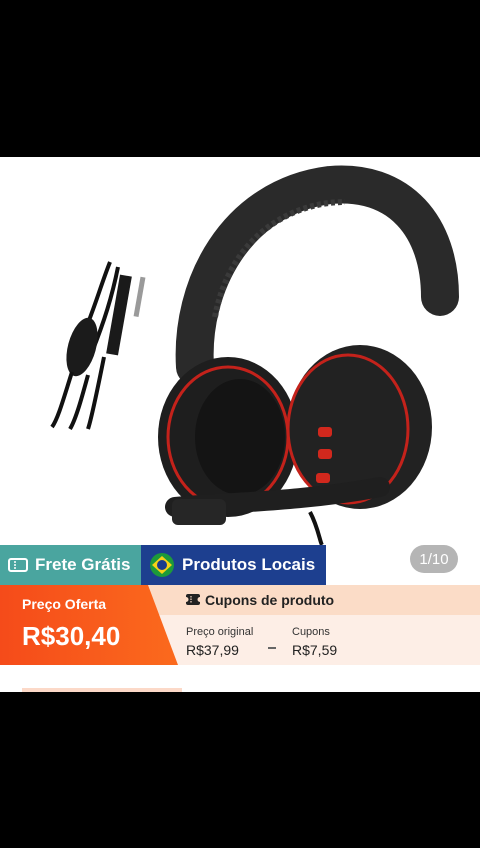 This screenshot has height=848, width=480. Describe the element at coordinates (71, 636) in the screenshot. I see `offer-price: R$30,40` at that location.